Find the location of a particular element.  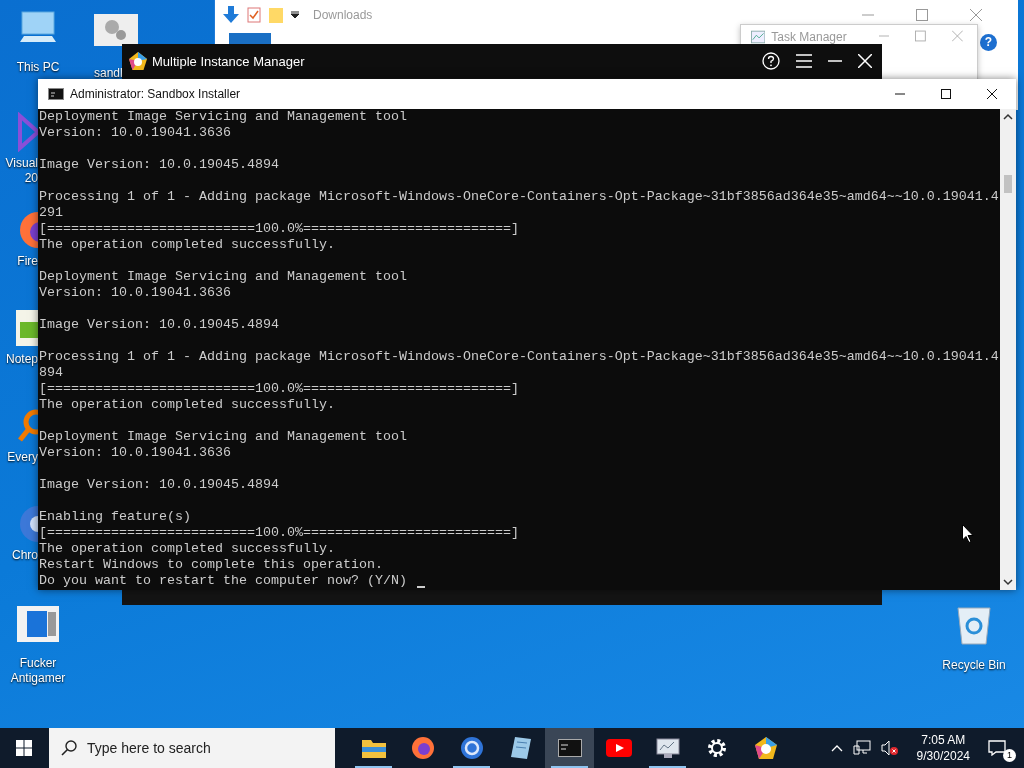

search-field: Type here to search is located at coordinates (192, 748).